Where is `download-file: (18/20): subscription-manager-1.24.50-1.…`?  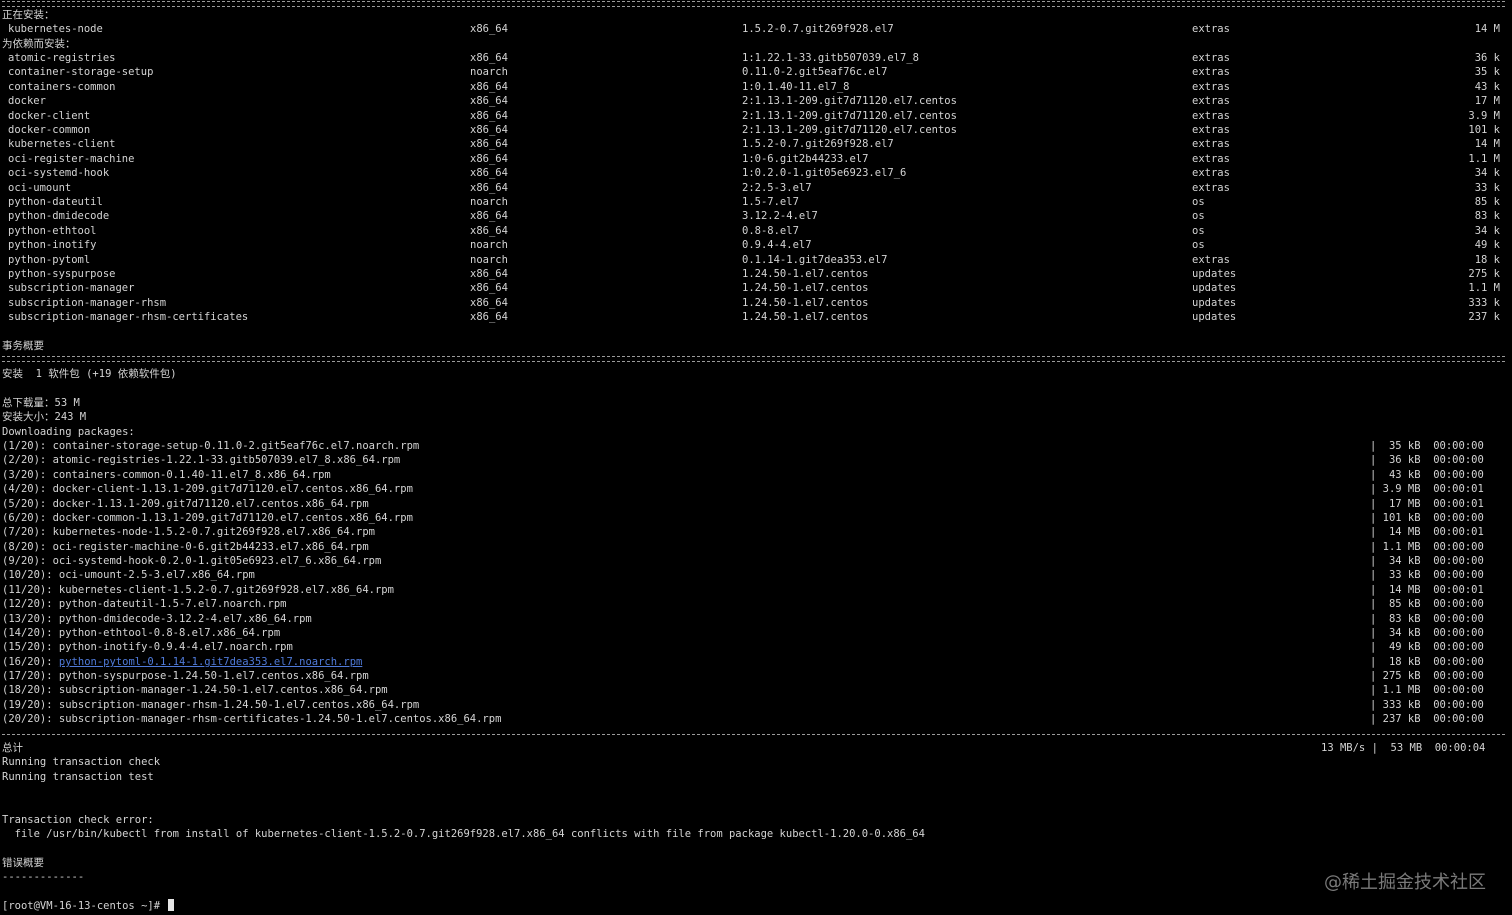 download-file: (18/20): subscription-manager-1.24.50-1.… is located at coordinates (195, 690).